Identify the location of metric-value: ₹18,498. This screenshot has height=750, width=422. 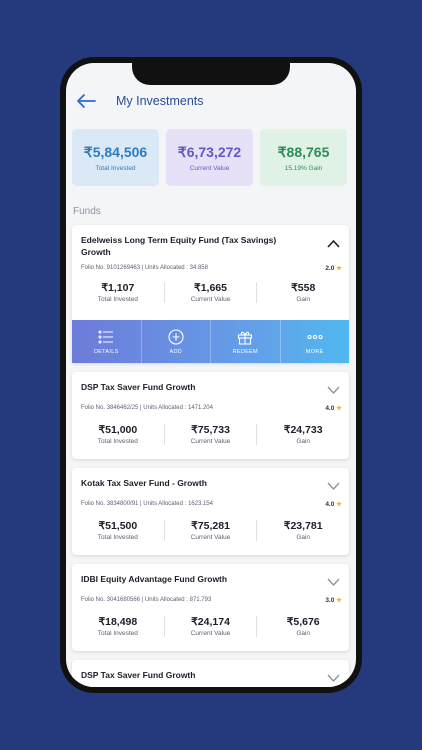
(118, 622).